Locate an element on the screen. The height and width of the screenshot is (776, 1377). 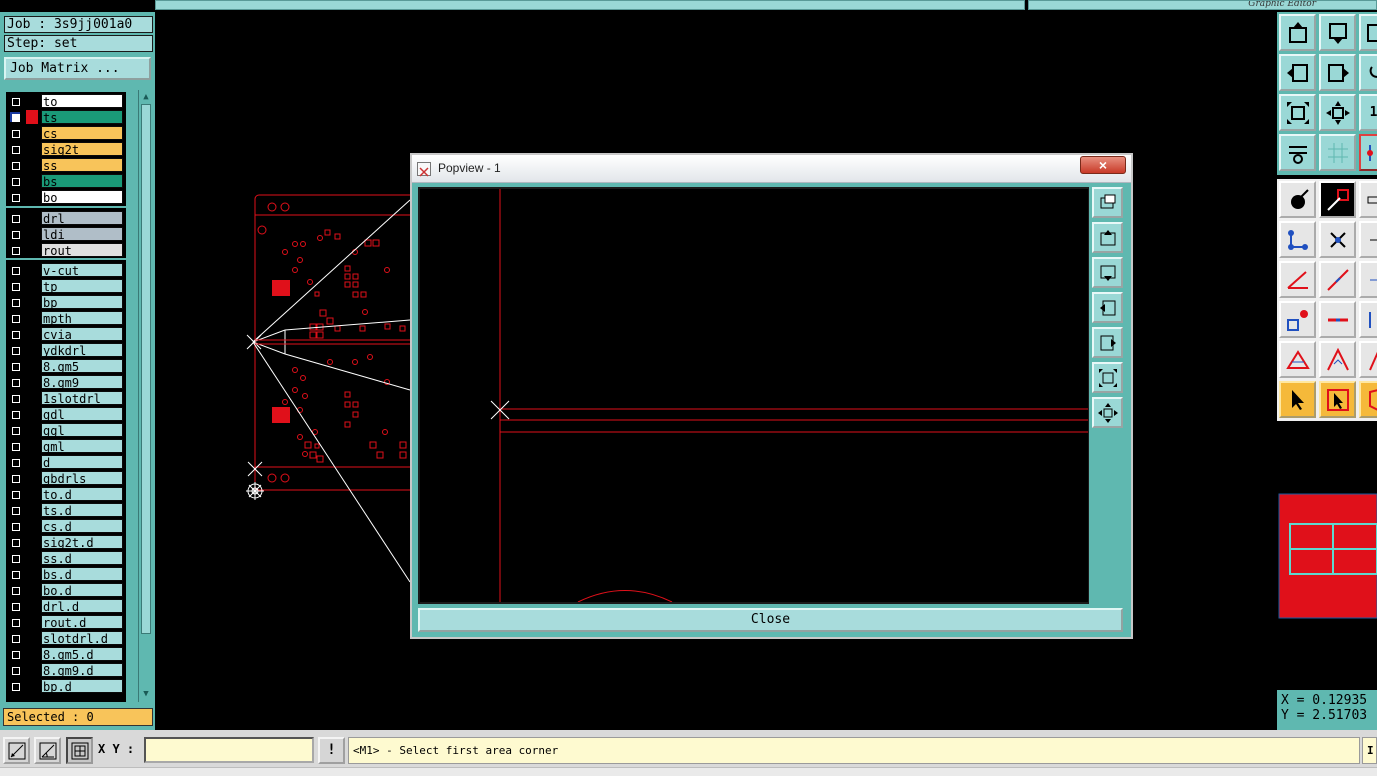
layer-name: to is located at coordinates (82, 101).